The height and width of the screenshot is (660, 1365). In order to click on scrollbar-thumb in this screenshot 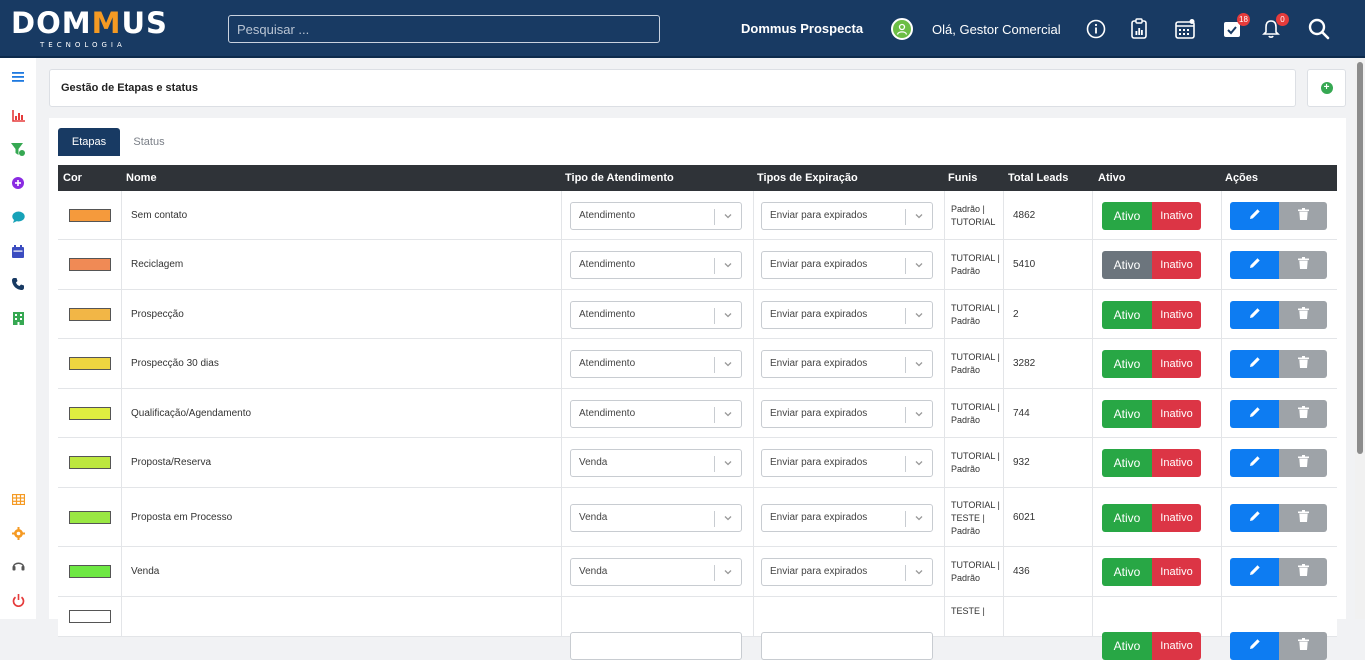, I will do `click(1360, 258)`.